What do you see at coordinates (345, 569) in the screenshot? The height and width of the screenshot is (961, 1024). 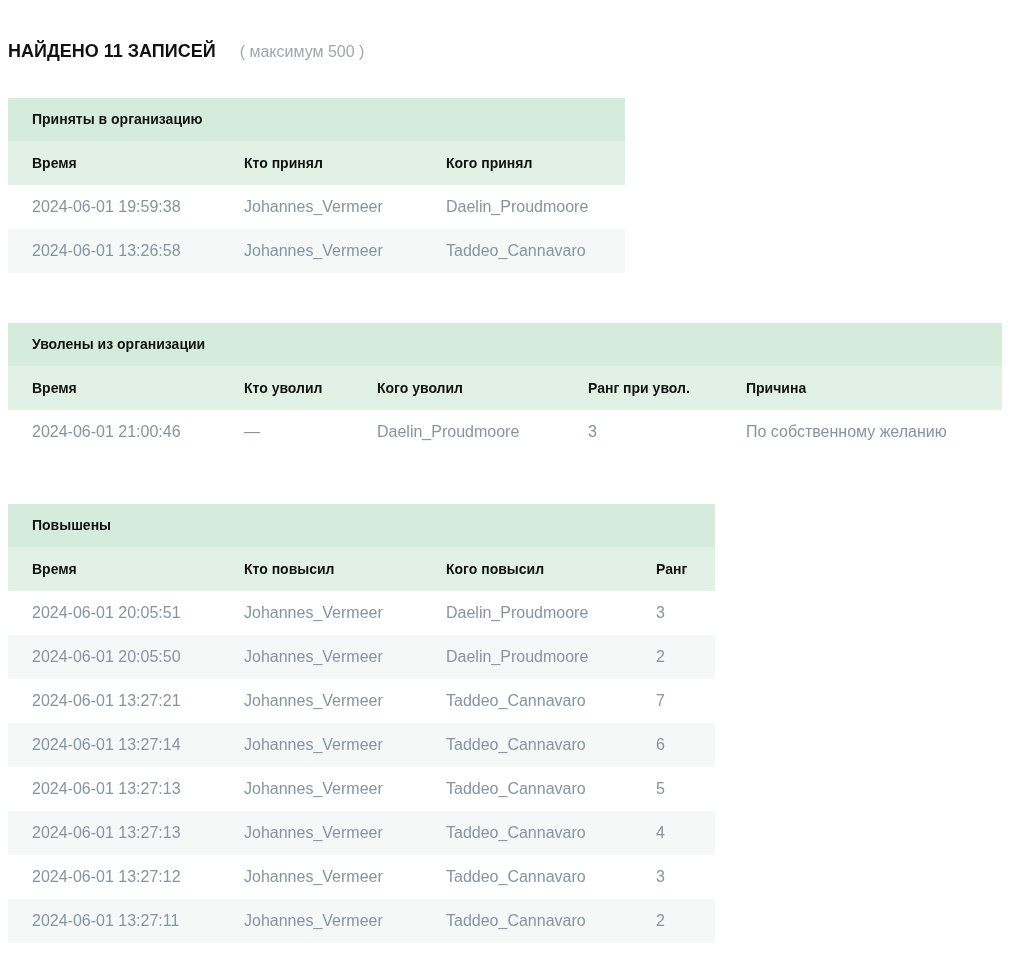 I see `column-header: Кто повысил` at bounding box center [345, 569].